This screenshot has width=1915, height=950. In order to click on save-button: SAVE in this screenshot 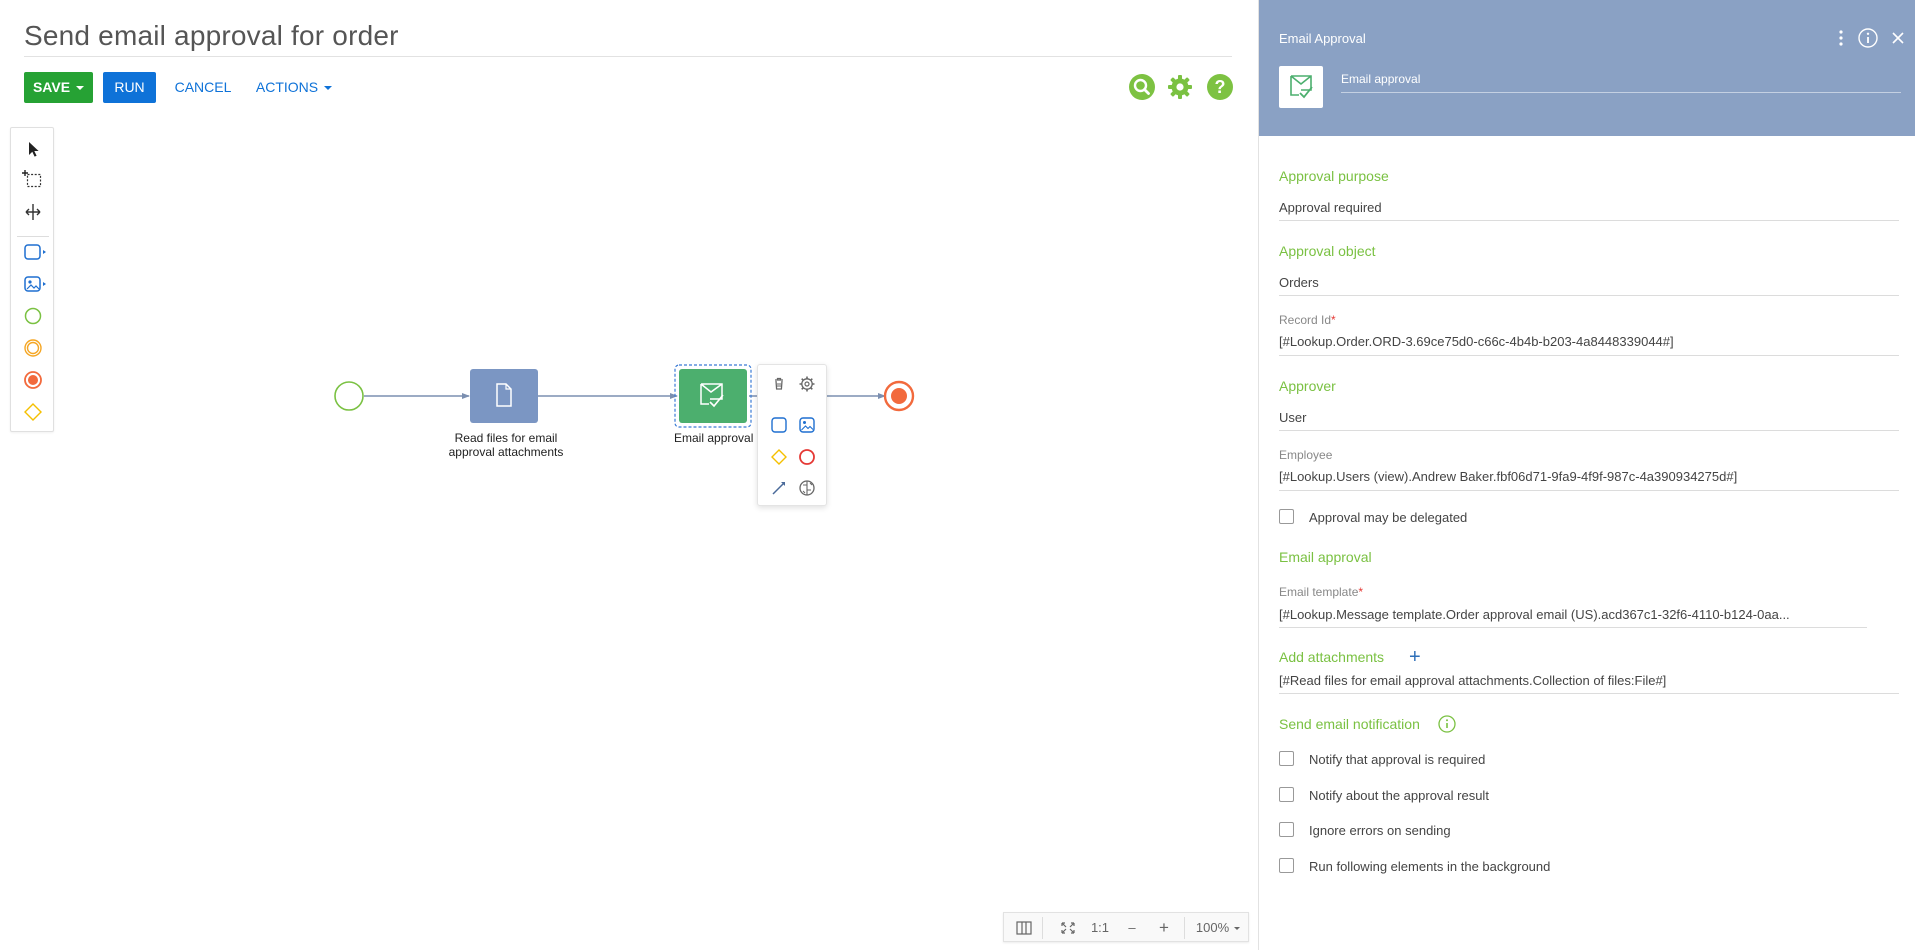, I will do `click(58, 87)`.